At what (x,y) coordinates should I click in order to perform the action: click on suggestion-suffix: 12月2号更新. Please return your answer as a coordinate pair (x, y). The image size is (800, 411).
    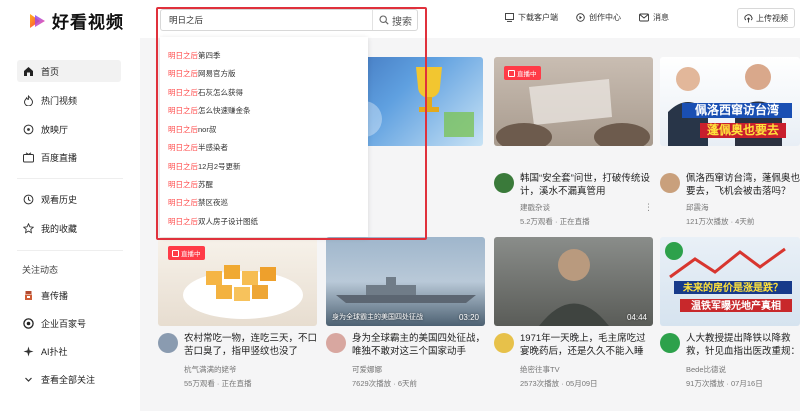
    Looking at the image, I should click on (219, 166).